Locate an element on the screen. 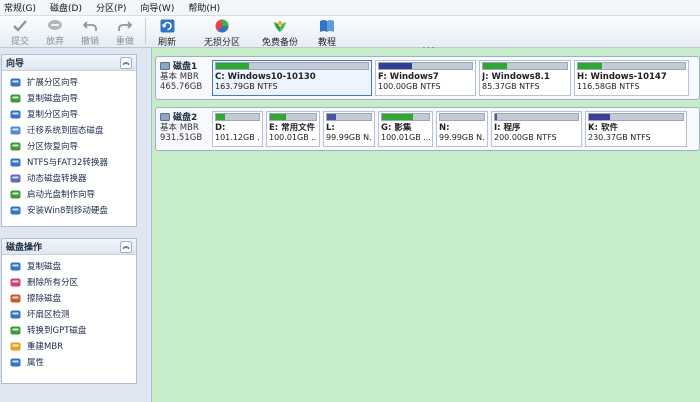 The height and width of the screenshot is (402, 700). panel-item-label: 属性 is located at coordinates (36, 363).